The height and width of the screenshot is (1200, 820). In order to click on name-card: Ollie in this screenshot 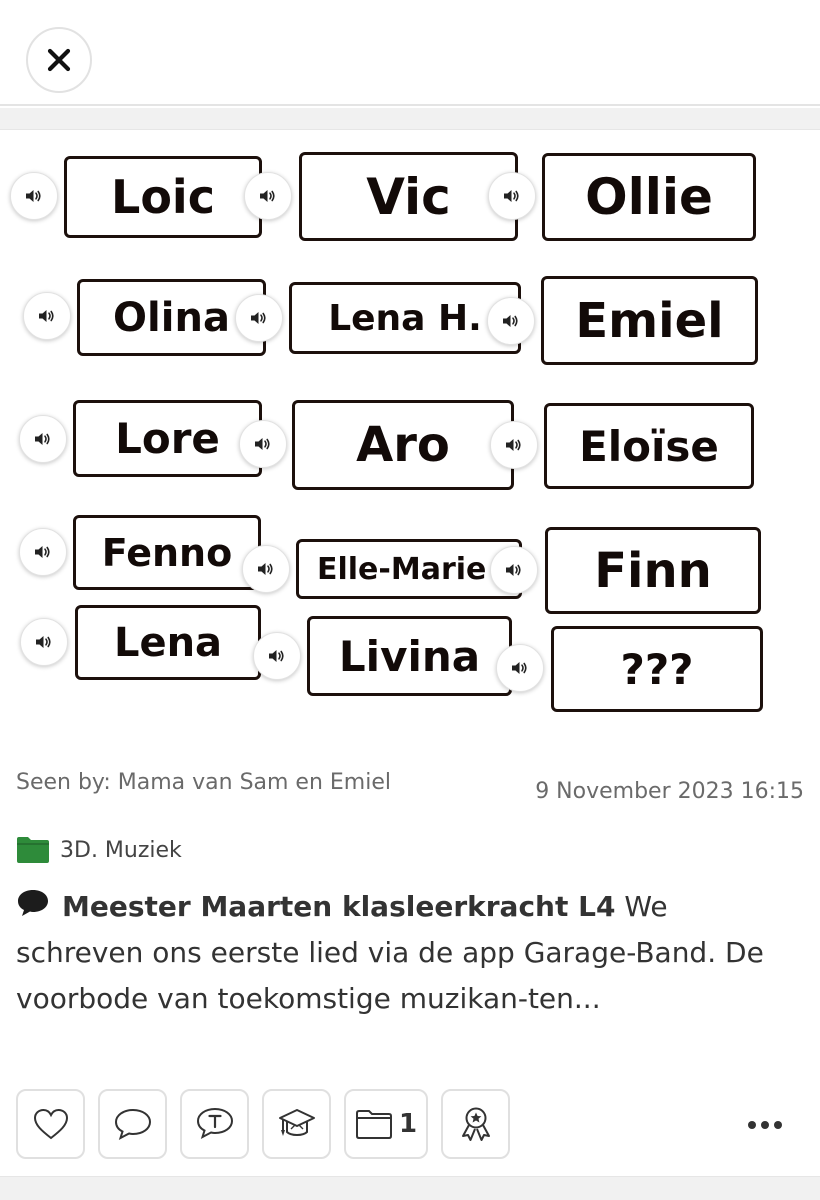, I will do `click(649, 197)`.